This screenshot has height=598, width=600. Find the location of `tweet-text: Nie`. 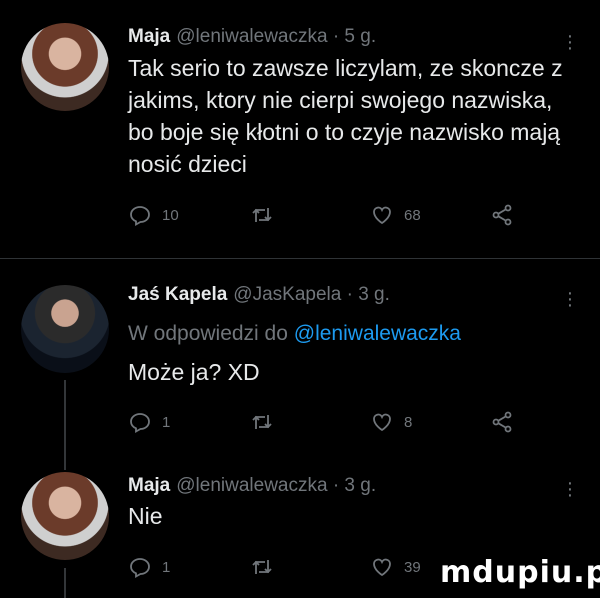

tweet-text: Nie is located at coordinates (145, 516).